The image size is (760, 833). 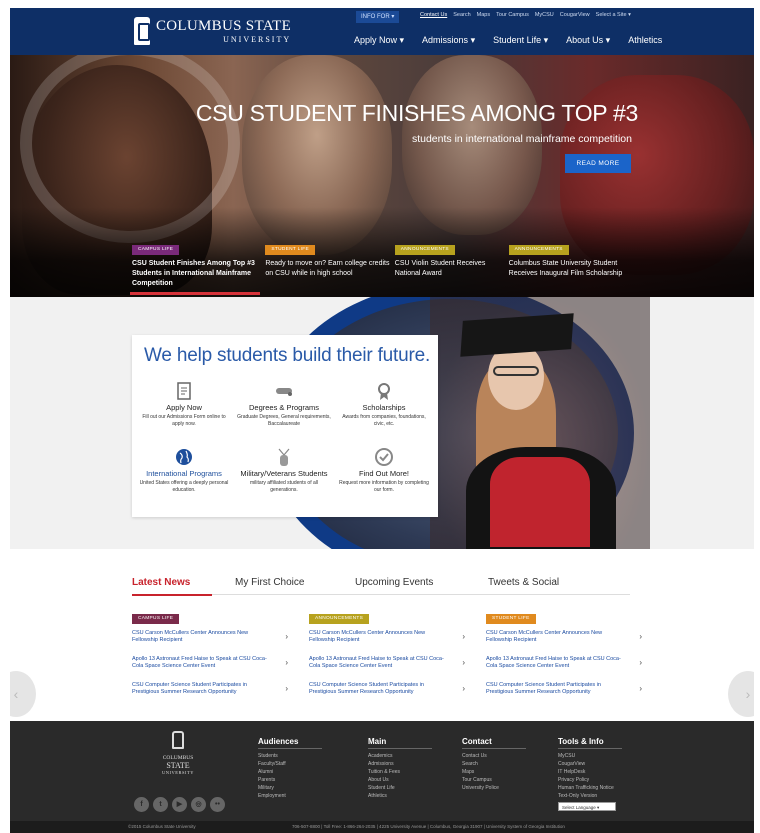 What do you see at coordinates (290, 788) in the screenshot?
I see `footer-link: Military` at bounding box center [290, 788].